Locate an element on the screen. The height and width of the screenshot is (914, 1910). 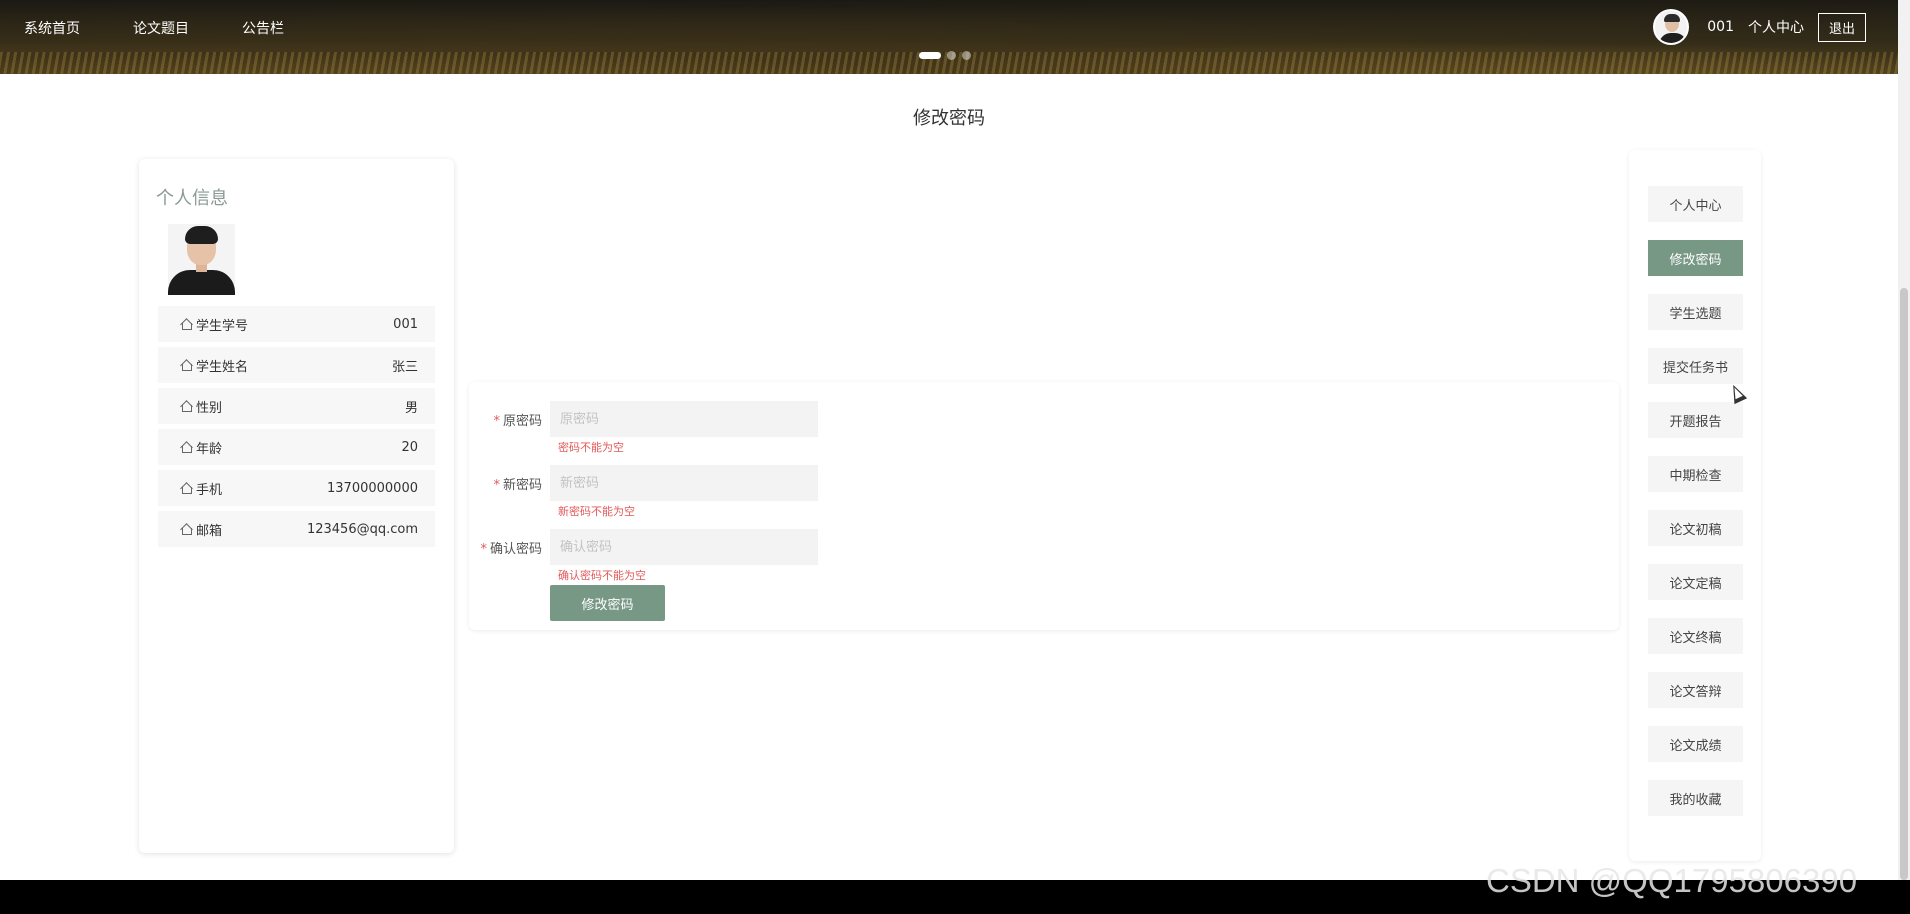
menu-item-favorites: 我的收藏 is located at coordinates (1695, 798).